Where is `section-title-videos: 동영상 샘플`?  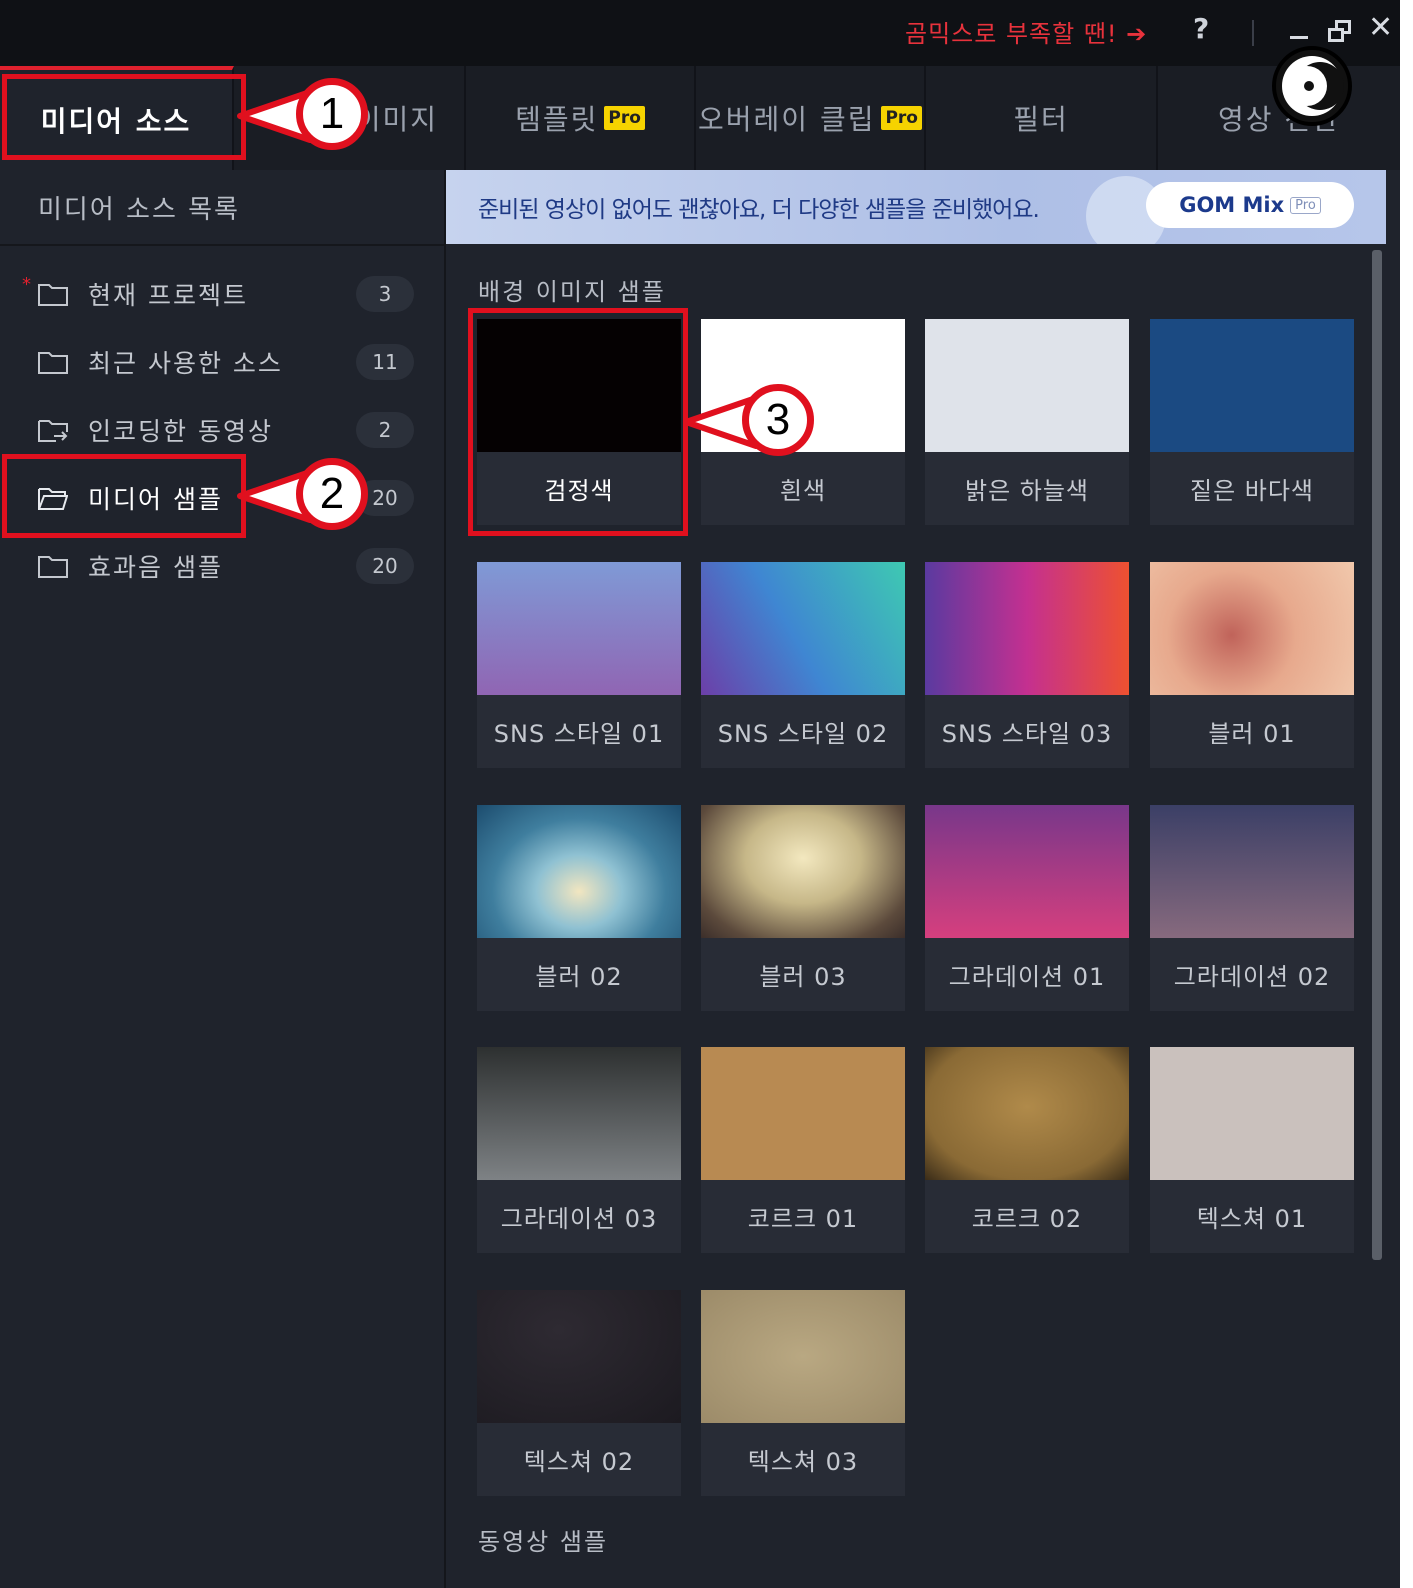 section-title-videos: 동영상 샘플 is located at coordinates (543, 1542).